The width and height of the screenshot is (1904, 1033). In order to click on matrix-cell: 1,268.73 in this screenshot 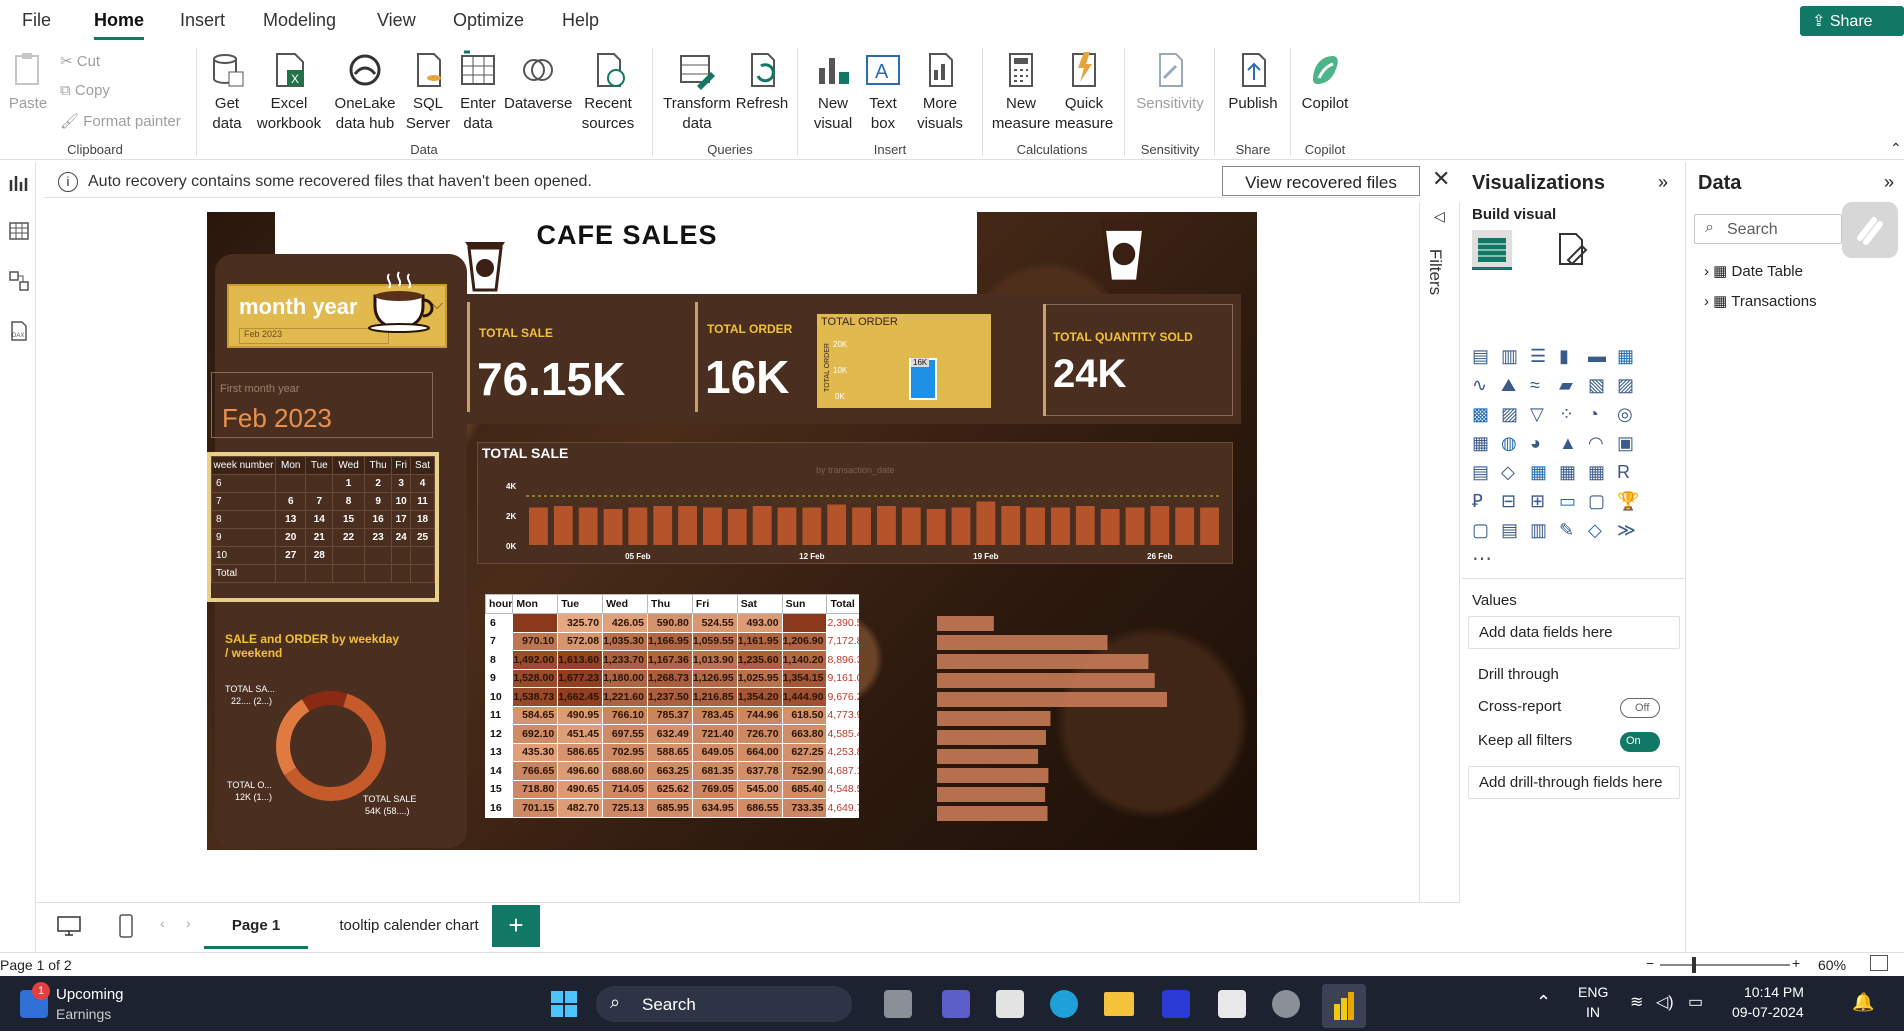, I will do `click(669, 678)`.